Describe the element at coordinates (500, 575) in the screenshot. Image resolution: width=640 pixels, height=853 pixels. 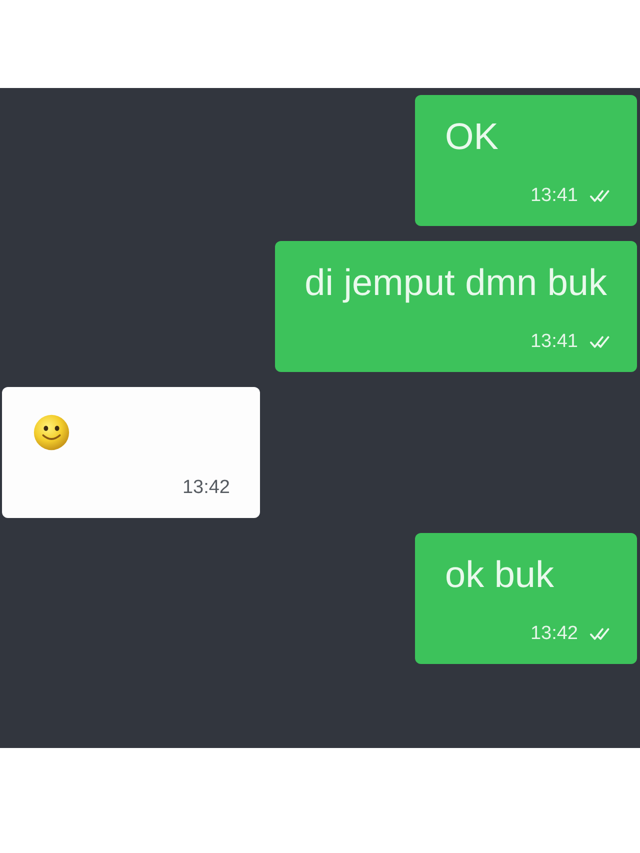
I see `message-text: ok buk` at that location.